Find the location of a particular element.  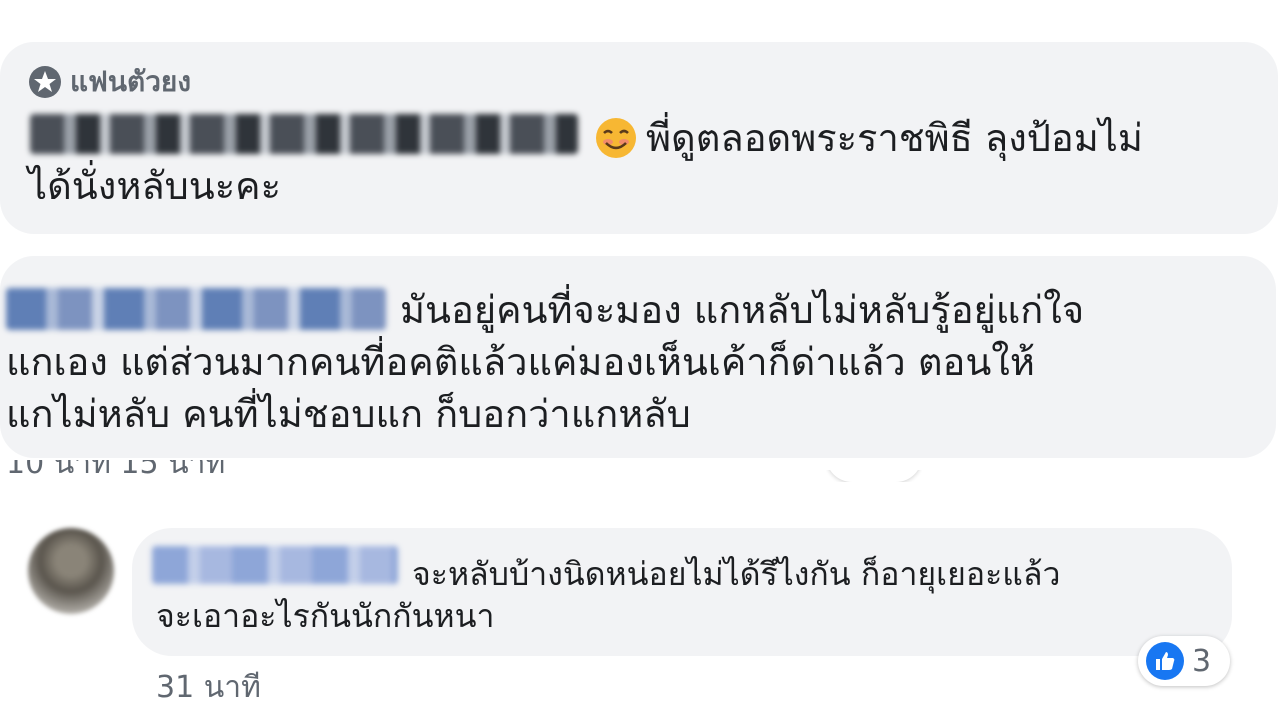

reaction-summary: 3 is located at coordinates (1184, 661).